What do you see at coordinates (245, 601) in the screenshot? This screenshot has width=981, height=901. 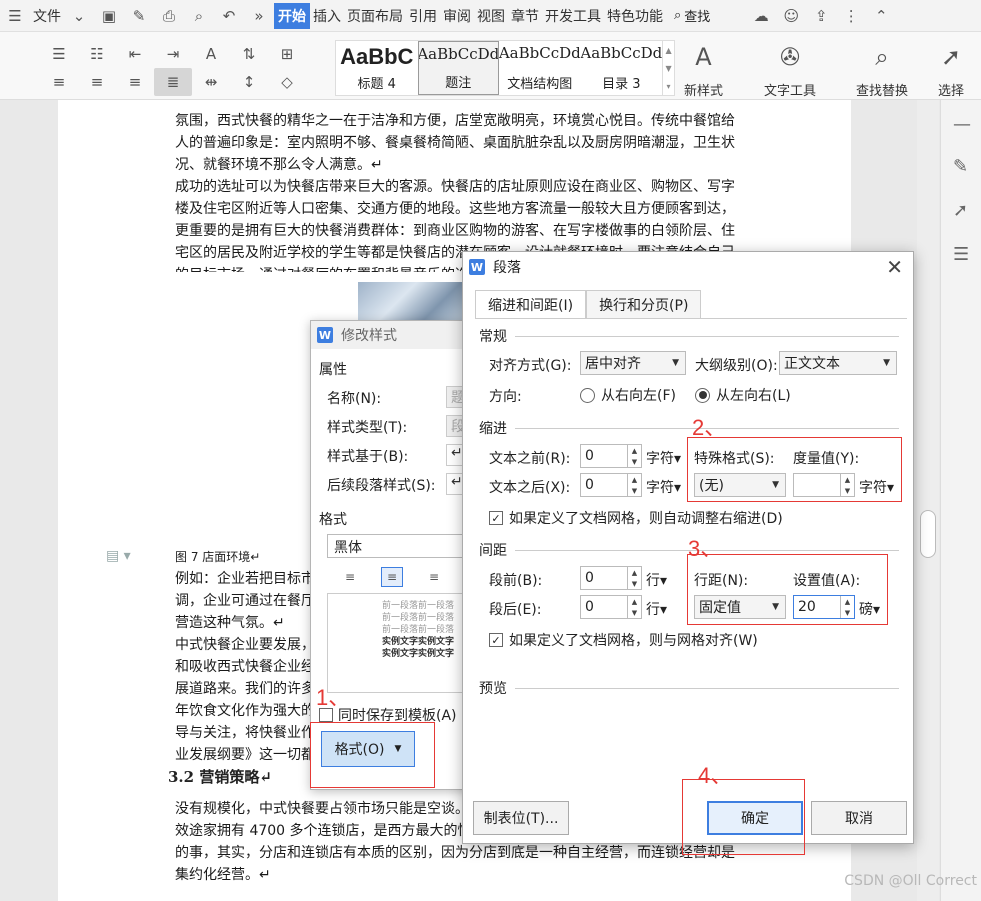 I see `doc-paragraph-3: 例如：企业若把目标市调，企业可通过在餐厅营造这种气氛。↵` at bounding box center [245, 601].